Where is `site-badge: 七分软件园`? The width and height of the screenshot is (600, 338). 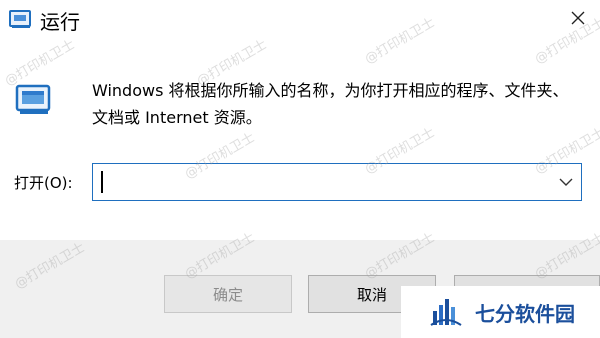
site-badge: 七分软件园 is located at coordinates (500, 312).